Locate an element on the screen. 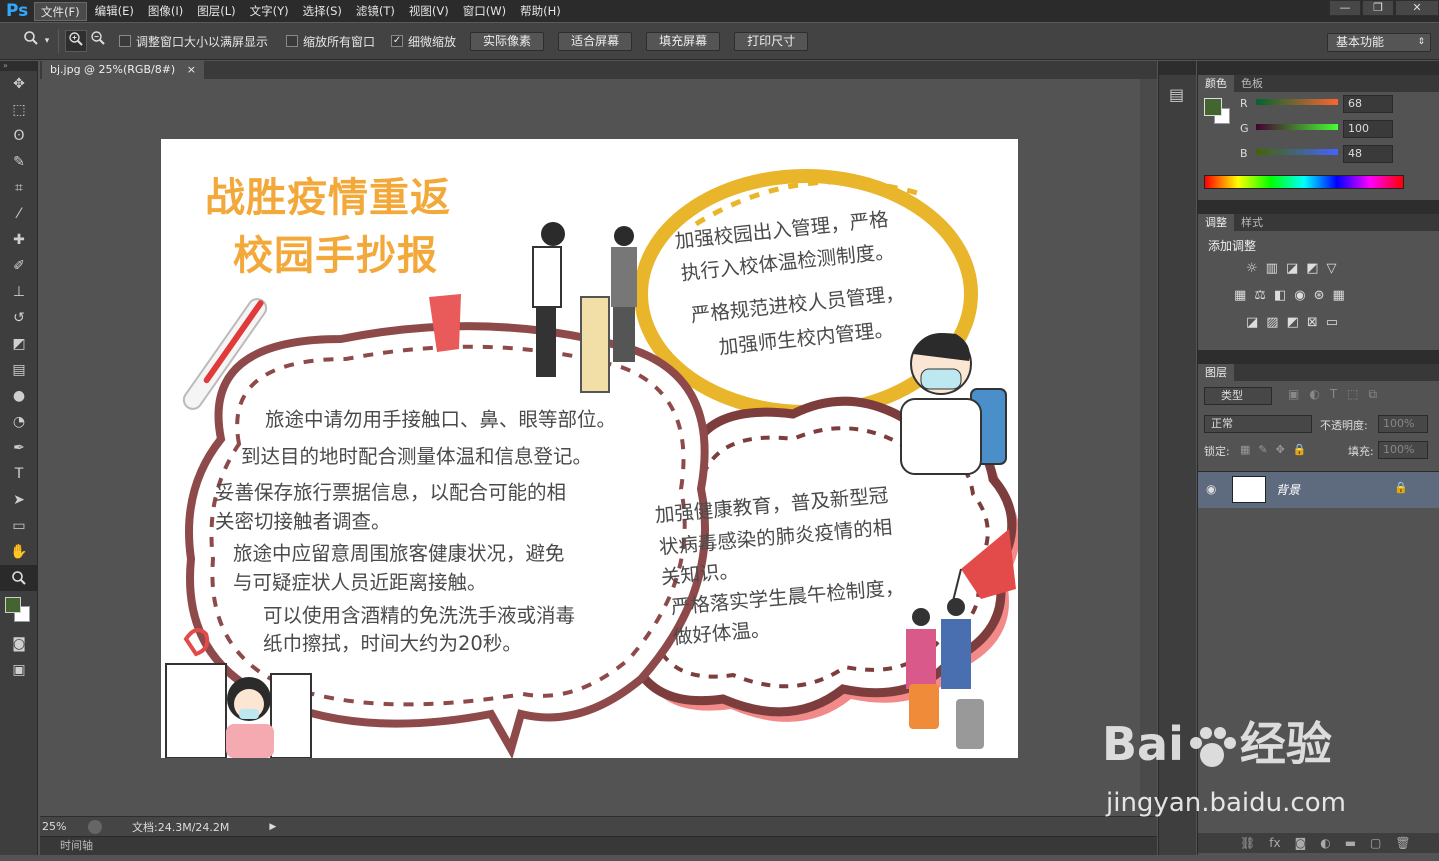  tab-layers: 图层 is located at coordinates (1216, 372).